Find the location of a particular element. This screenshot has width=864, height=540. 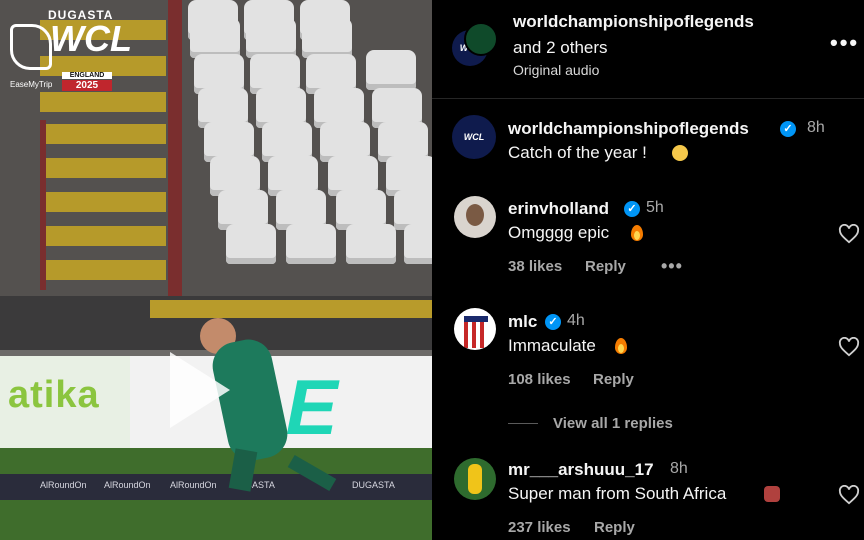

comment-likes: 237 likes is located at coordinates (539, 527).